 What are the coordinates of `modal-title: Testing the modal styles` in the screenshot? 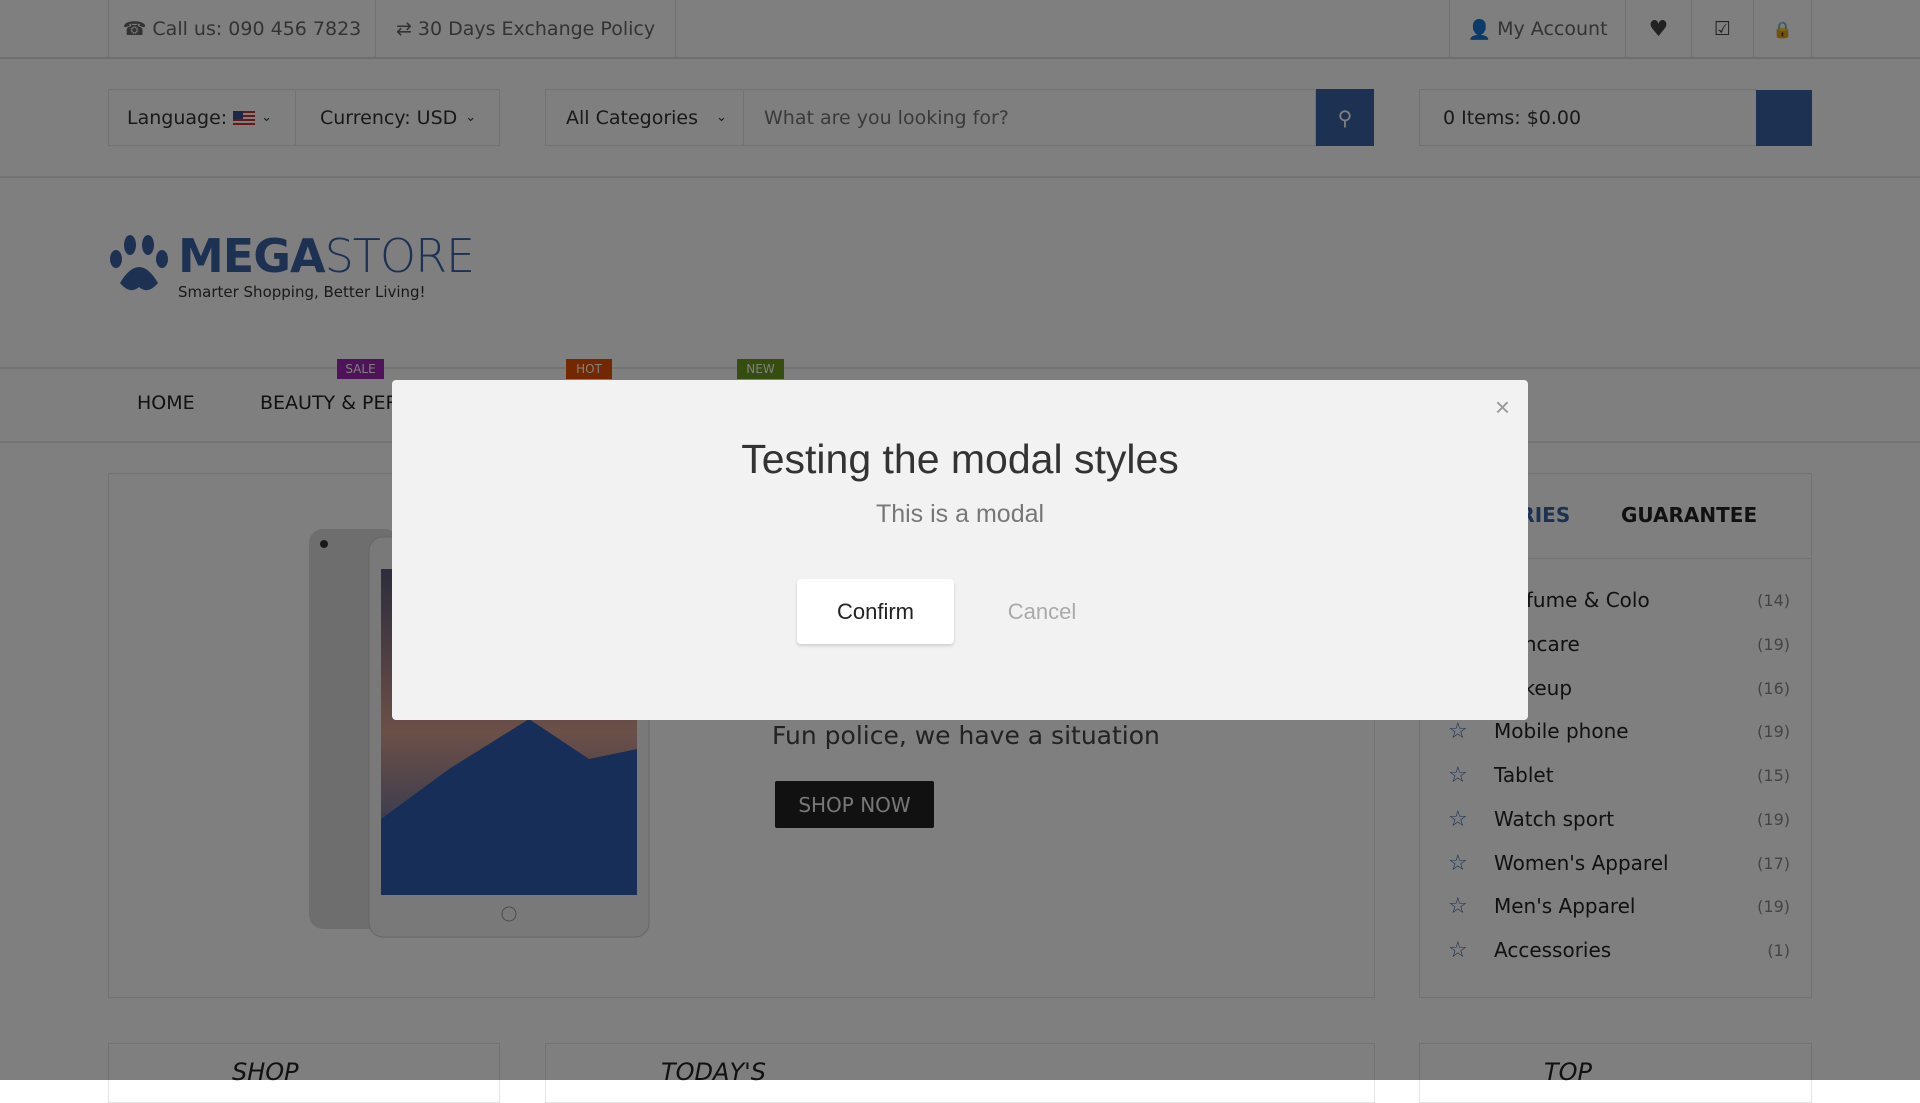 It's located at (960, 459).